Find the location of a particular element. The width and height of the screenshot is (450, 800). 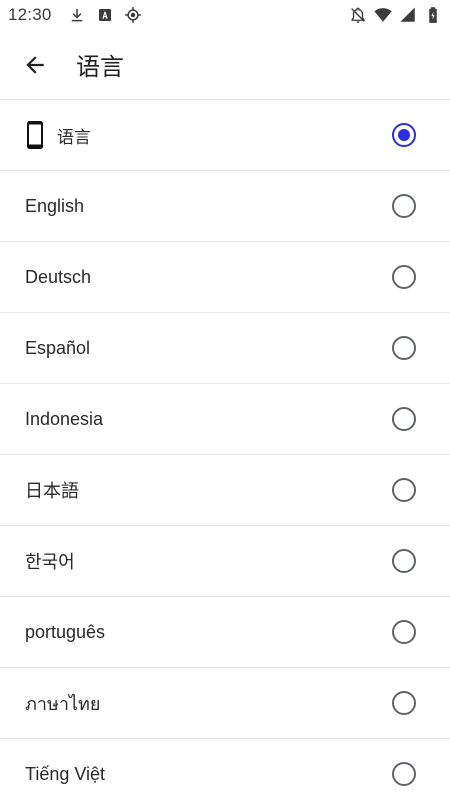

language-label: 한국어 is located at coordinates (50, 562).